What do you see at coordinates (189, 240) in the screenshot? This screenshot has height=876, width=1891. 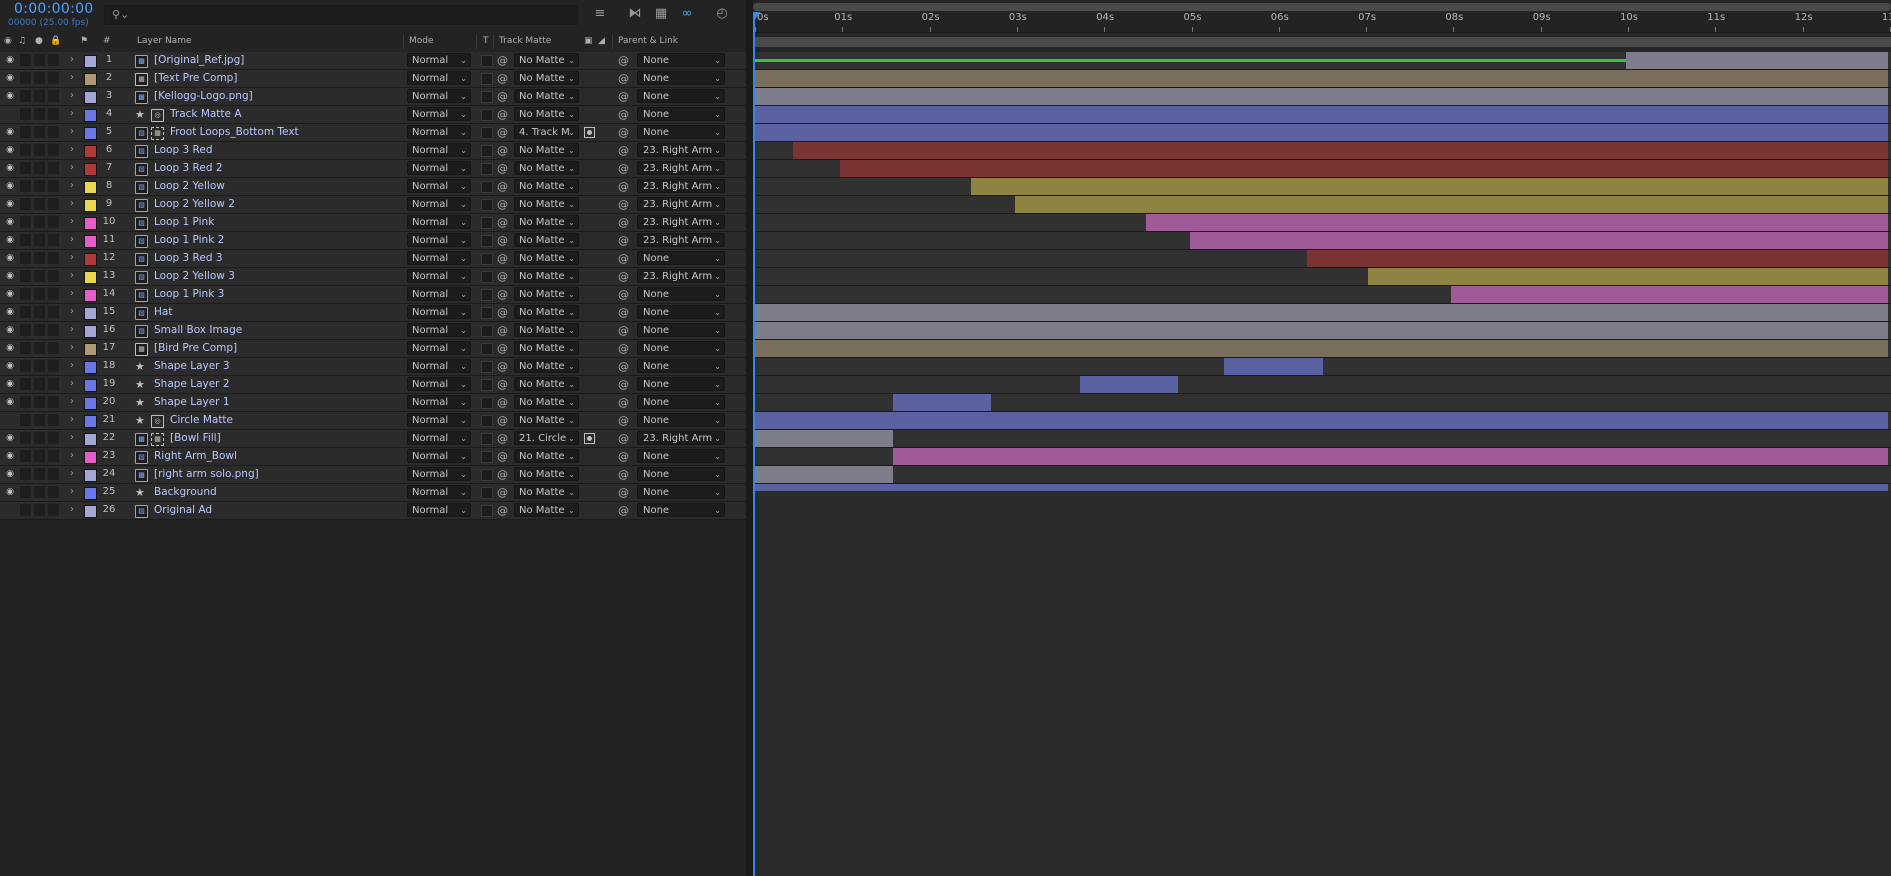 I see `layer-name: Loop 1 Pink 2` at bounding box center [189, 240].